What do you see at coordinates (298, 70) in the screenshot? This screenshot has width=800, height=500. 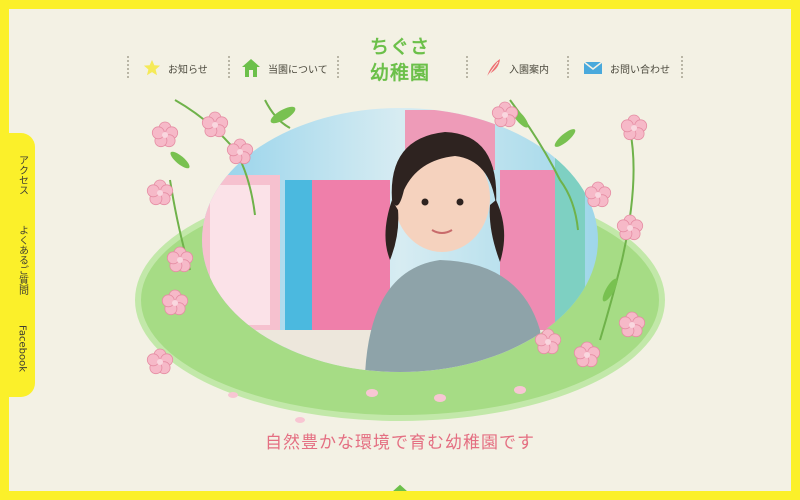 I see `nav-item-label: 当園について` at bounding box center [298, 70].